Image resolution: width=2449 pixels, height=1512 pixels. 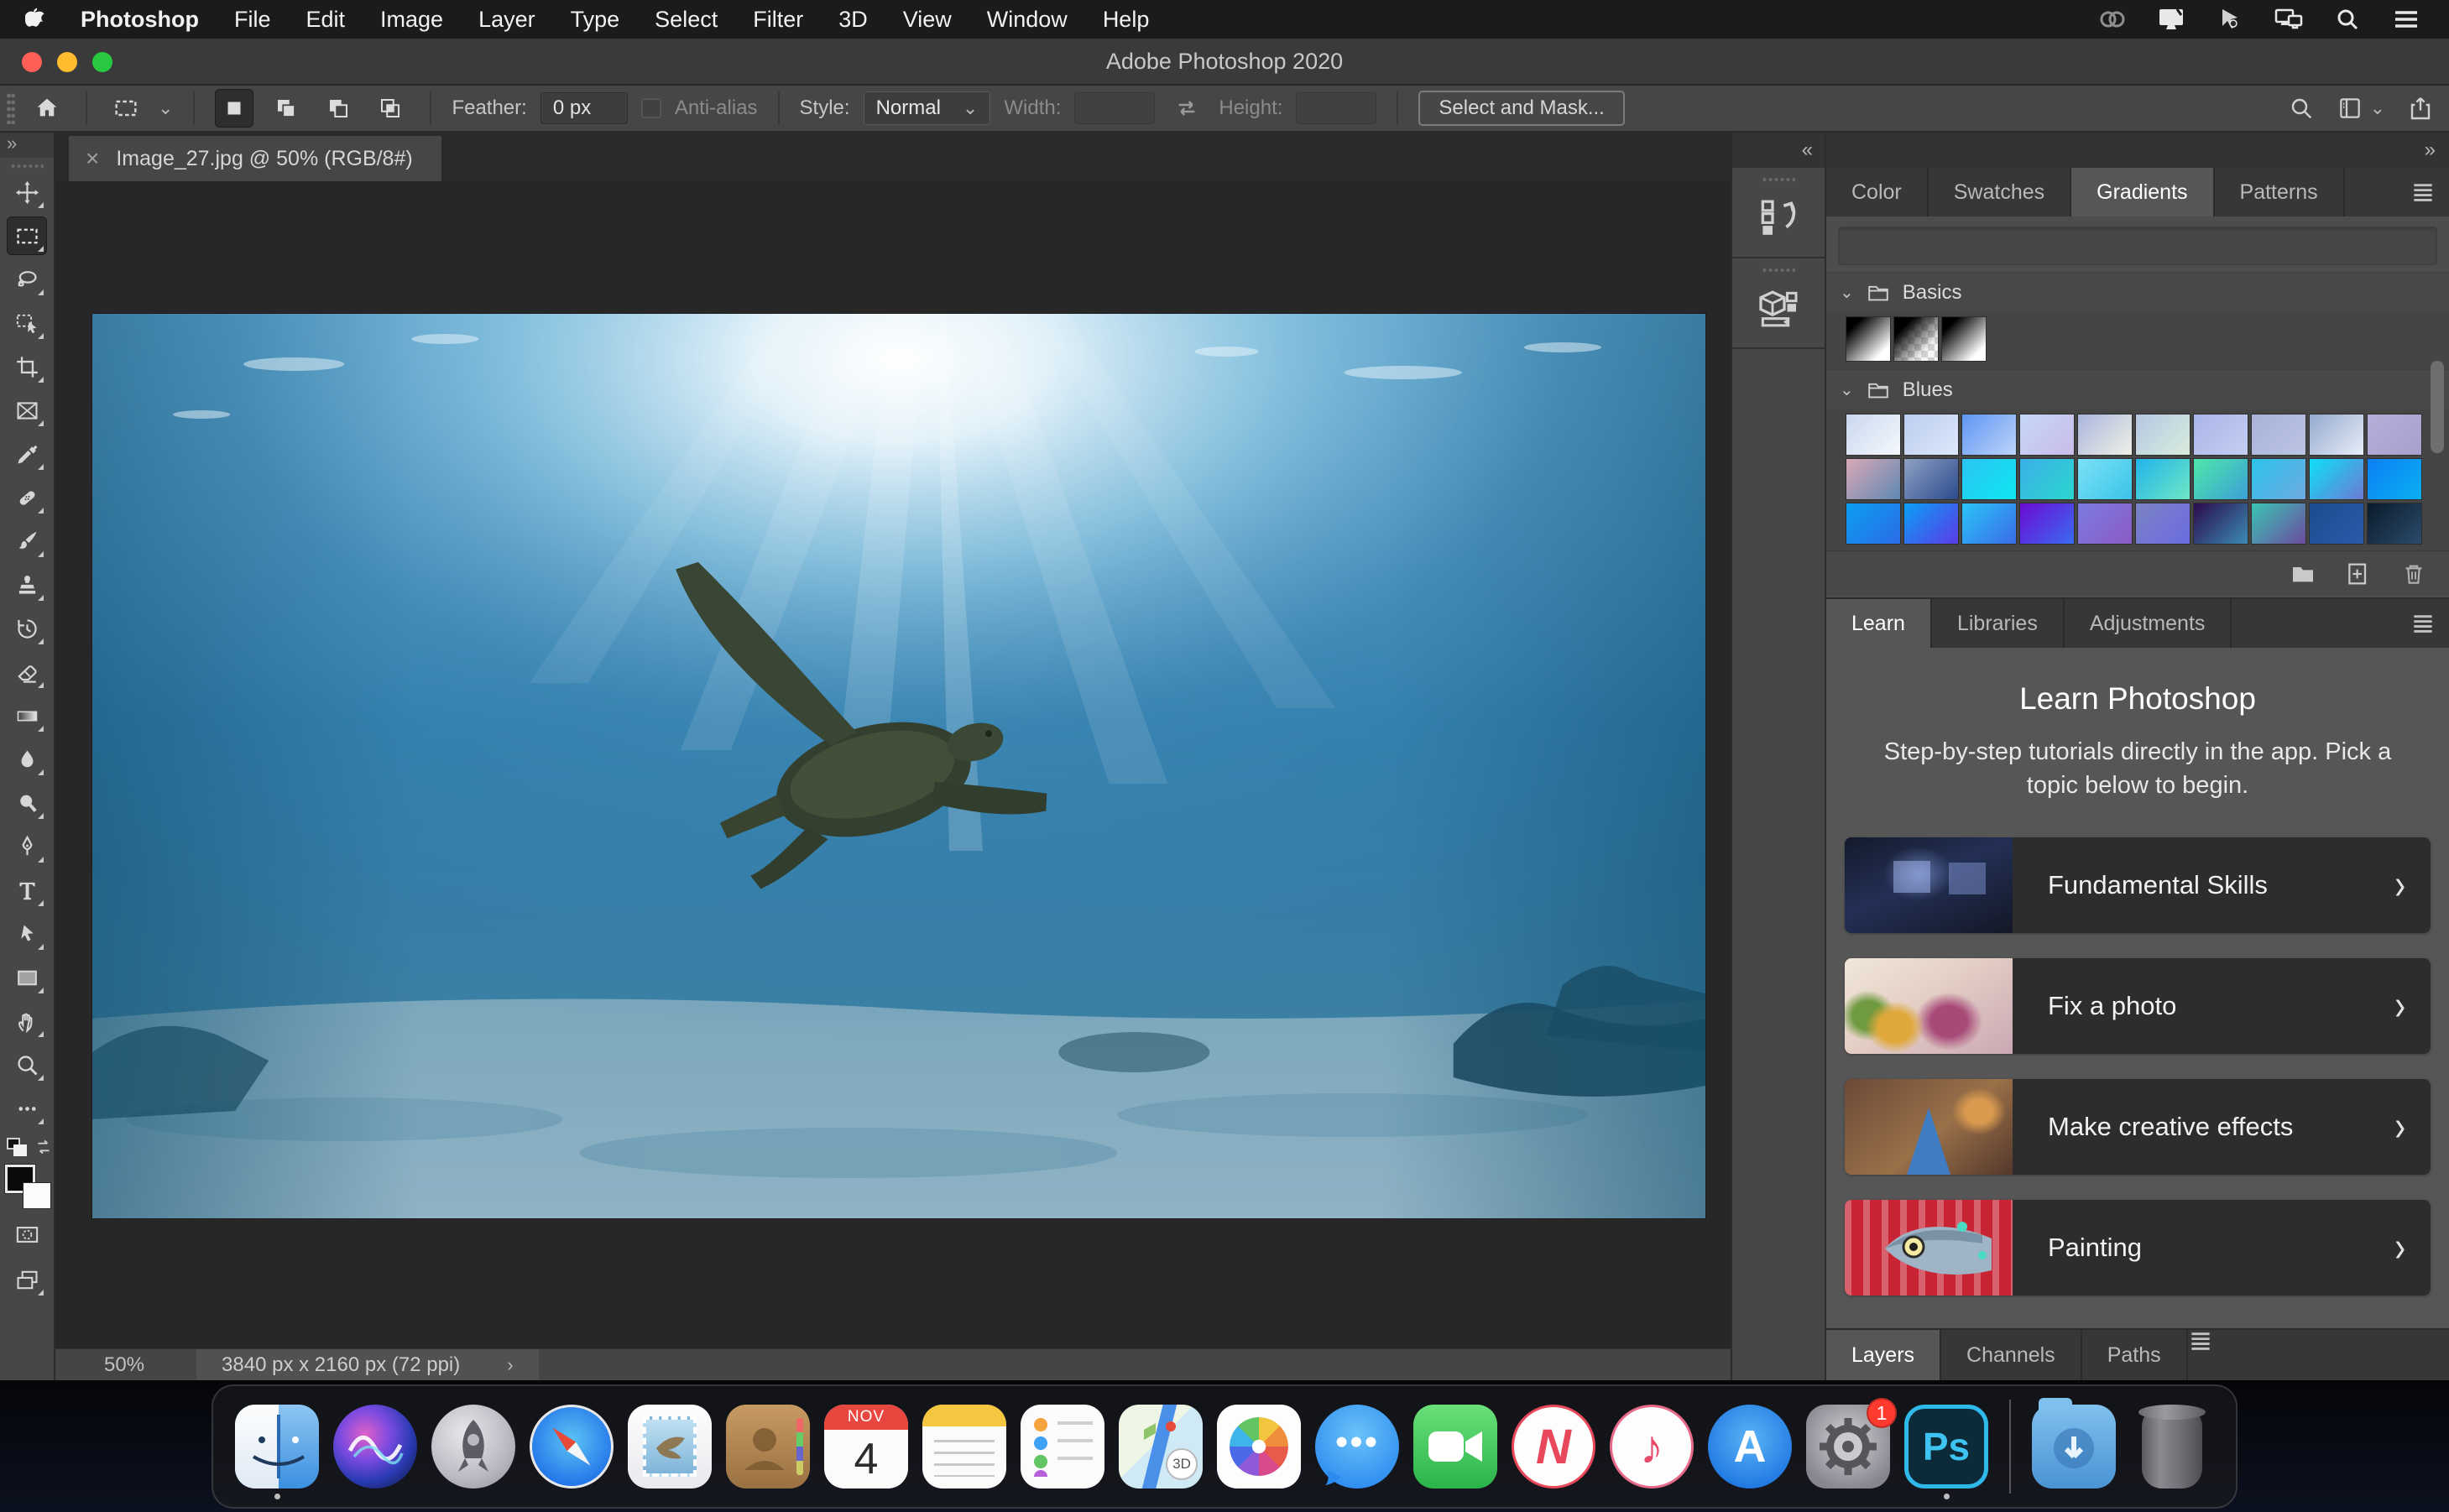 What do you see at coordinates (768, 1447) in the screenshot?
I see `dock-contacts` at bounding box center [768, 1447].